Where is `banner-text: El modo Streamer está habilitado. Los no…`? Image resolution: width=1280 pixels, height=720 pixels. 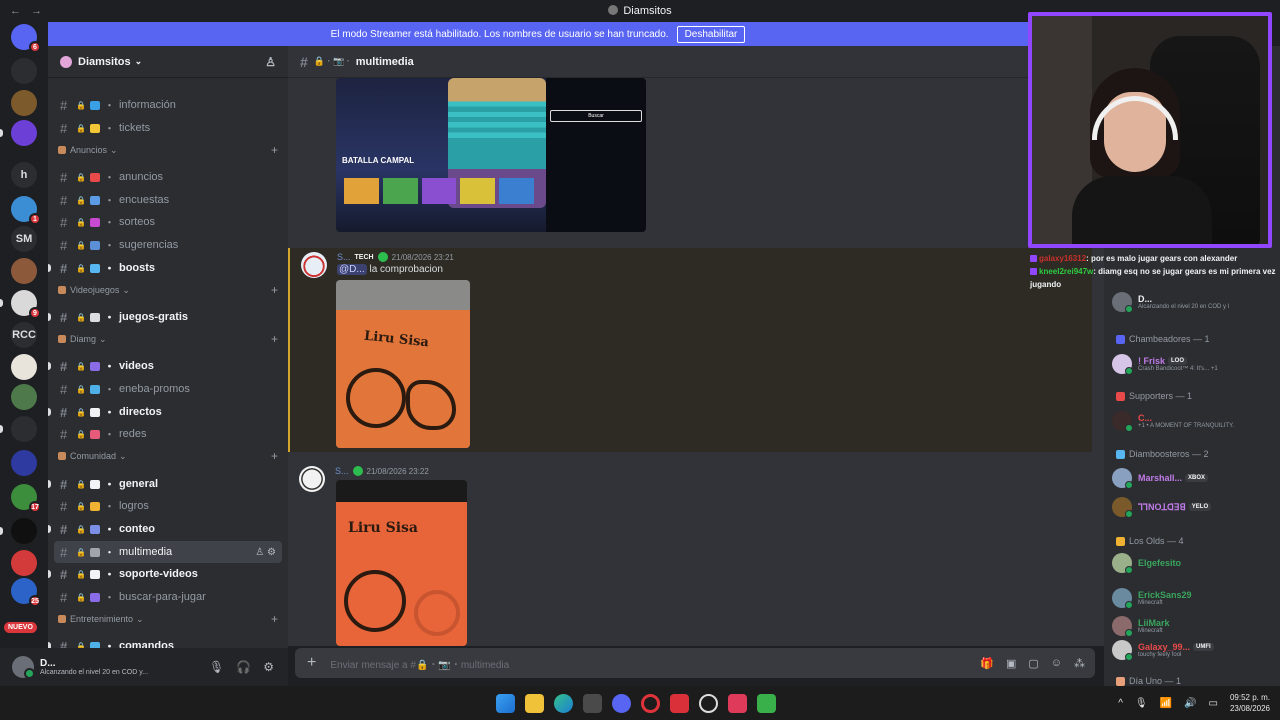 banner-text: El modo Streamer está habilitado. Los no… is located at coordinates (499, 34).